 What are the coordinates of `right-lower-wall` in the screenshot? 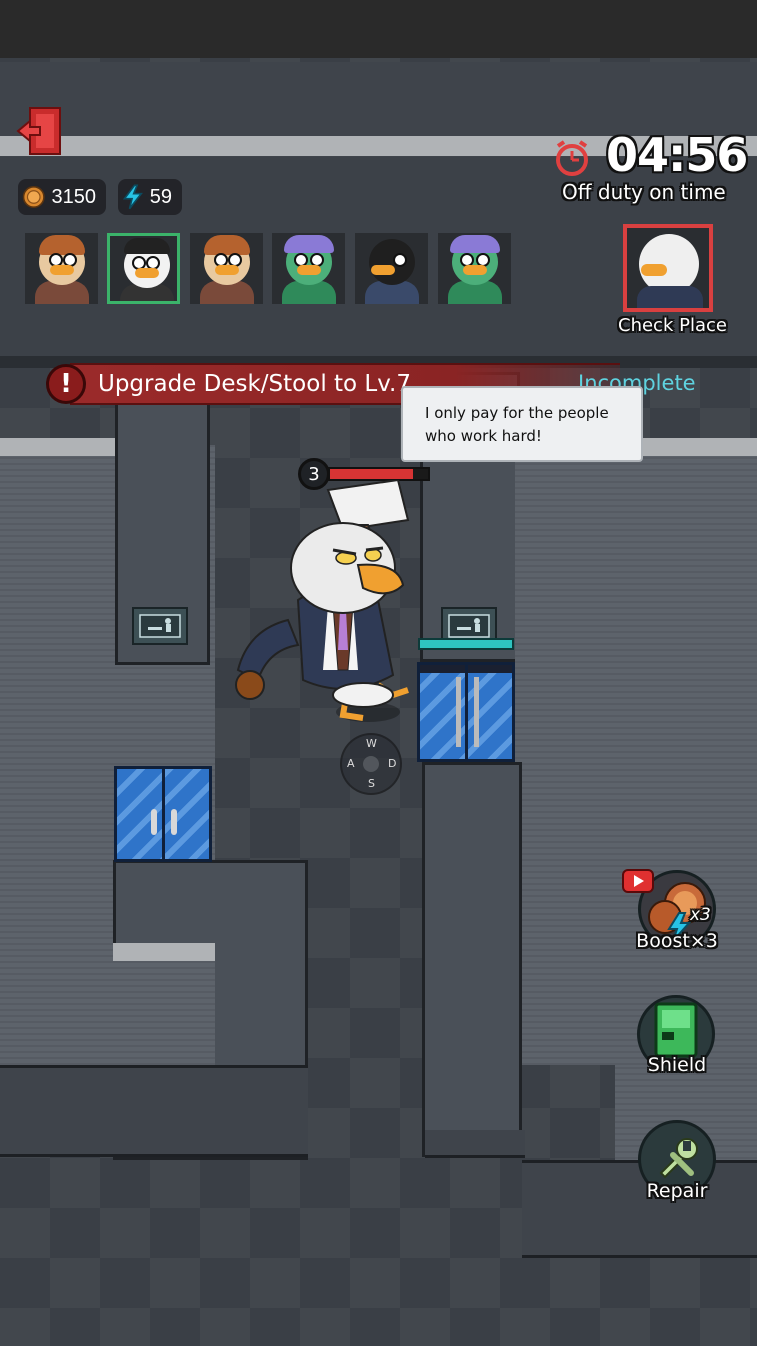 It's located at (472, 959).